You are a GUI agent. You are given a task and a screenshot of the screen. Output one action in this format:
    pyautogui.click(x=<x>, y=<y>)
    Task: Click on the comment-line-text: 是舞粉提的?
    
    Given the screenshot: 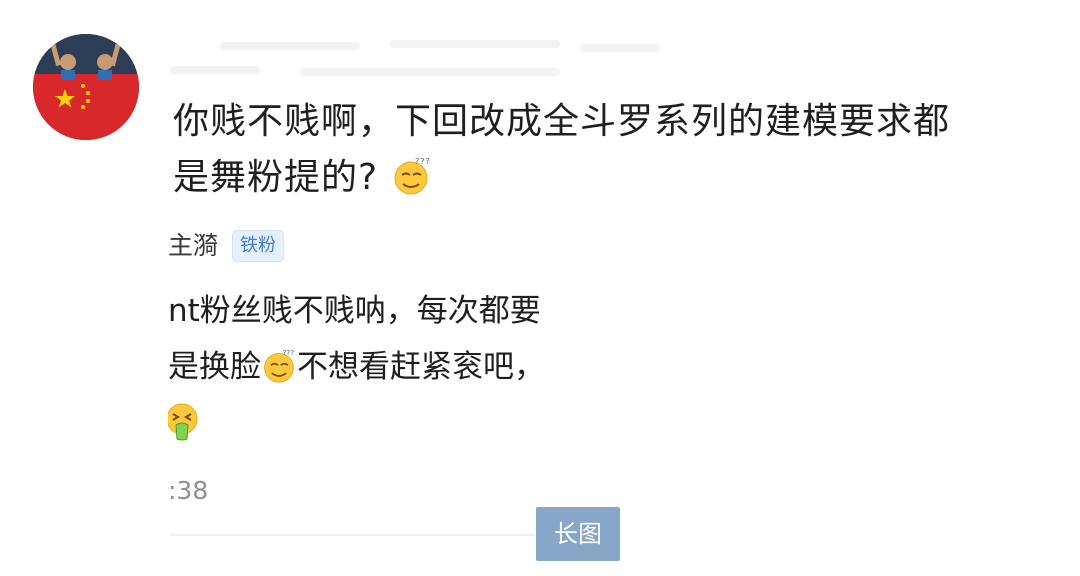 What is the action you would take?
    pyautogui.click(x=276, y=177)
    